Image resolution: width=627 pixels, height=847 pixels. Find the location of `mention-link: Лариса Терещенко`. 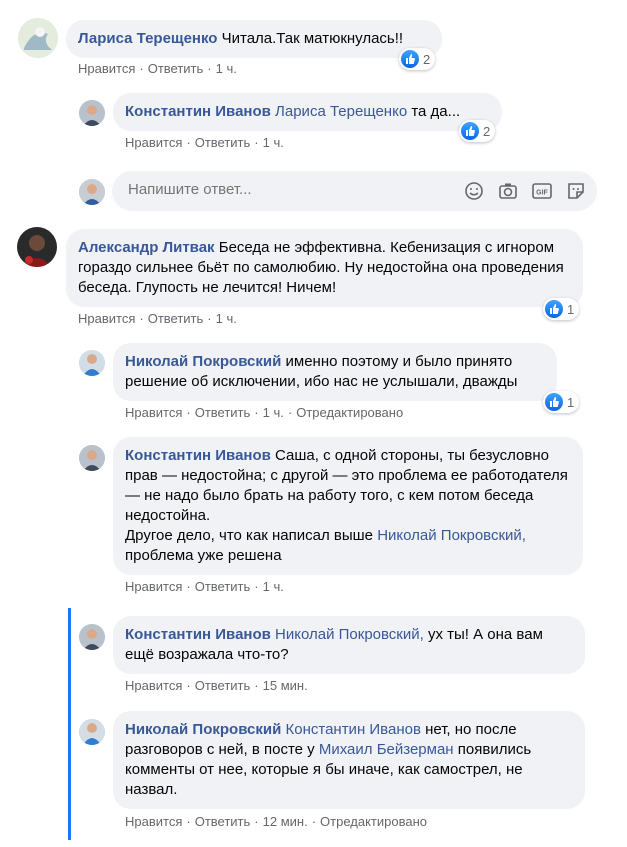

mention-link: Лариса Терещенко is located at coordinates (341, 111).